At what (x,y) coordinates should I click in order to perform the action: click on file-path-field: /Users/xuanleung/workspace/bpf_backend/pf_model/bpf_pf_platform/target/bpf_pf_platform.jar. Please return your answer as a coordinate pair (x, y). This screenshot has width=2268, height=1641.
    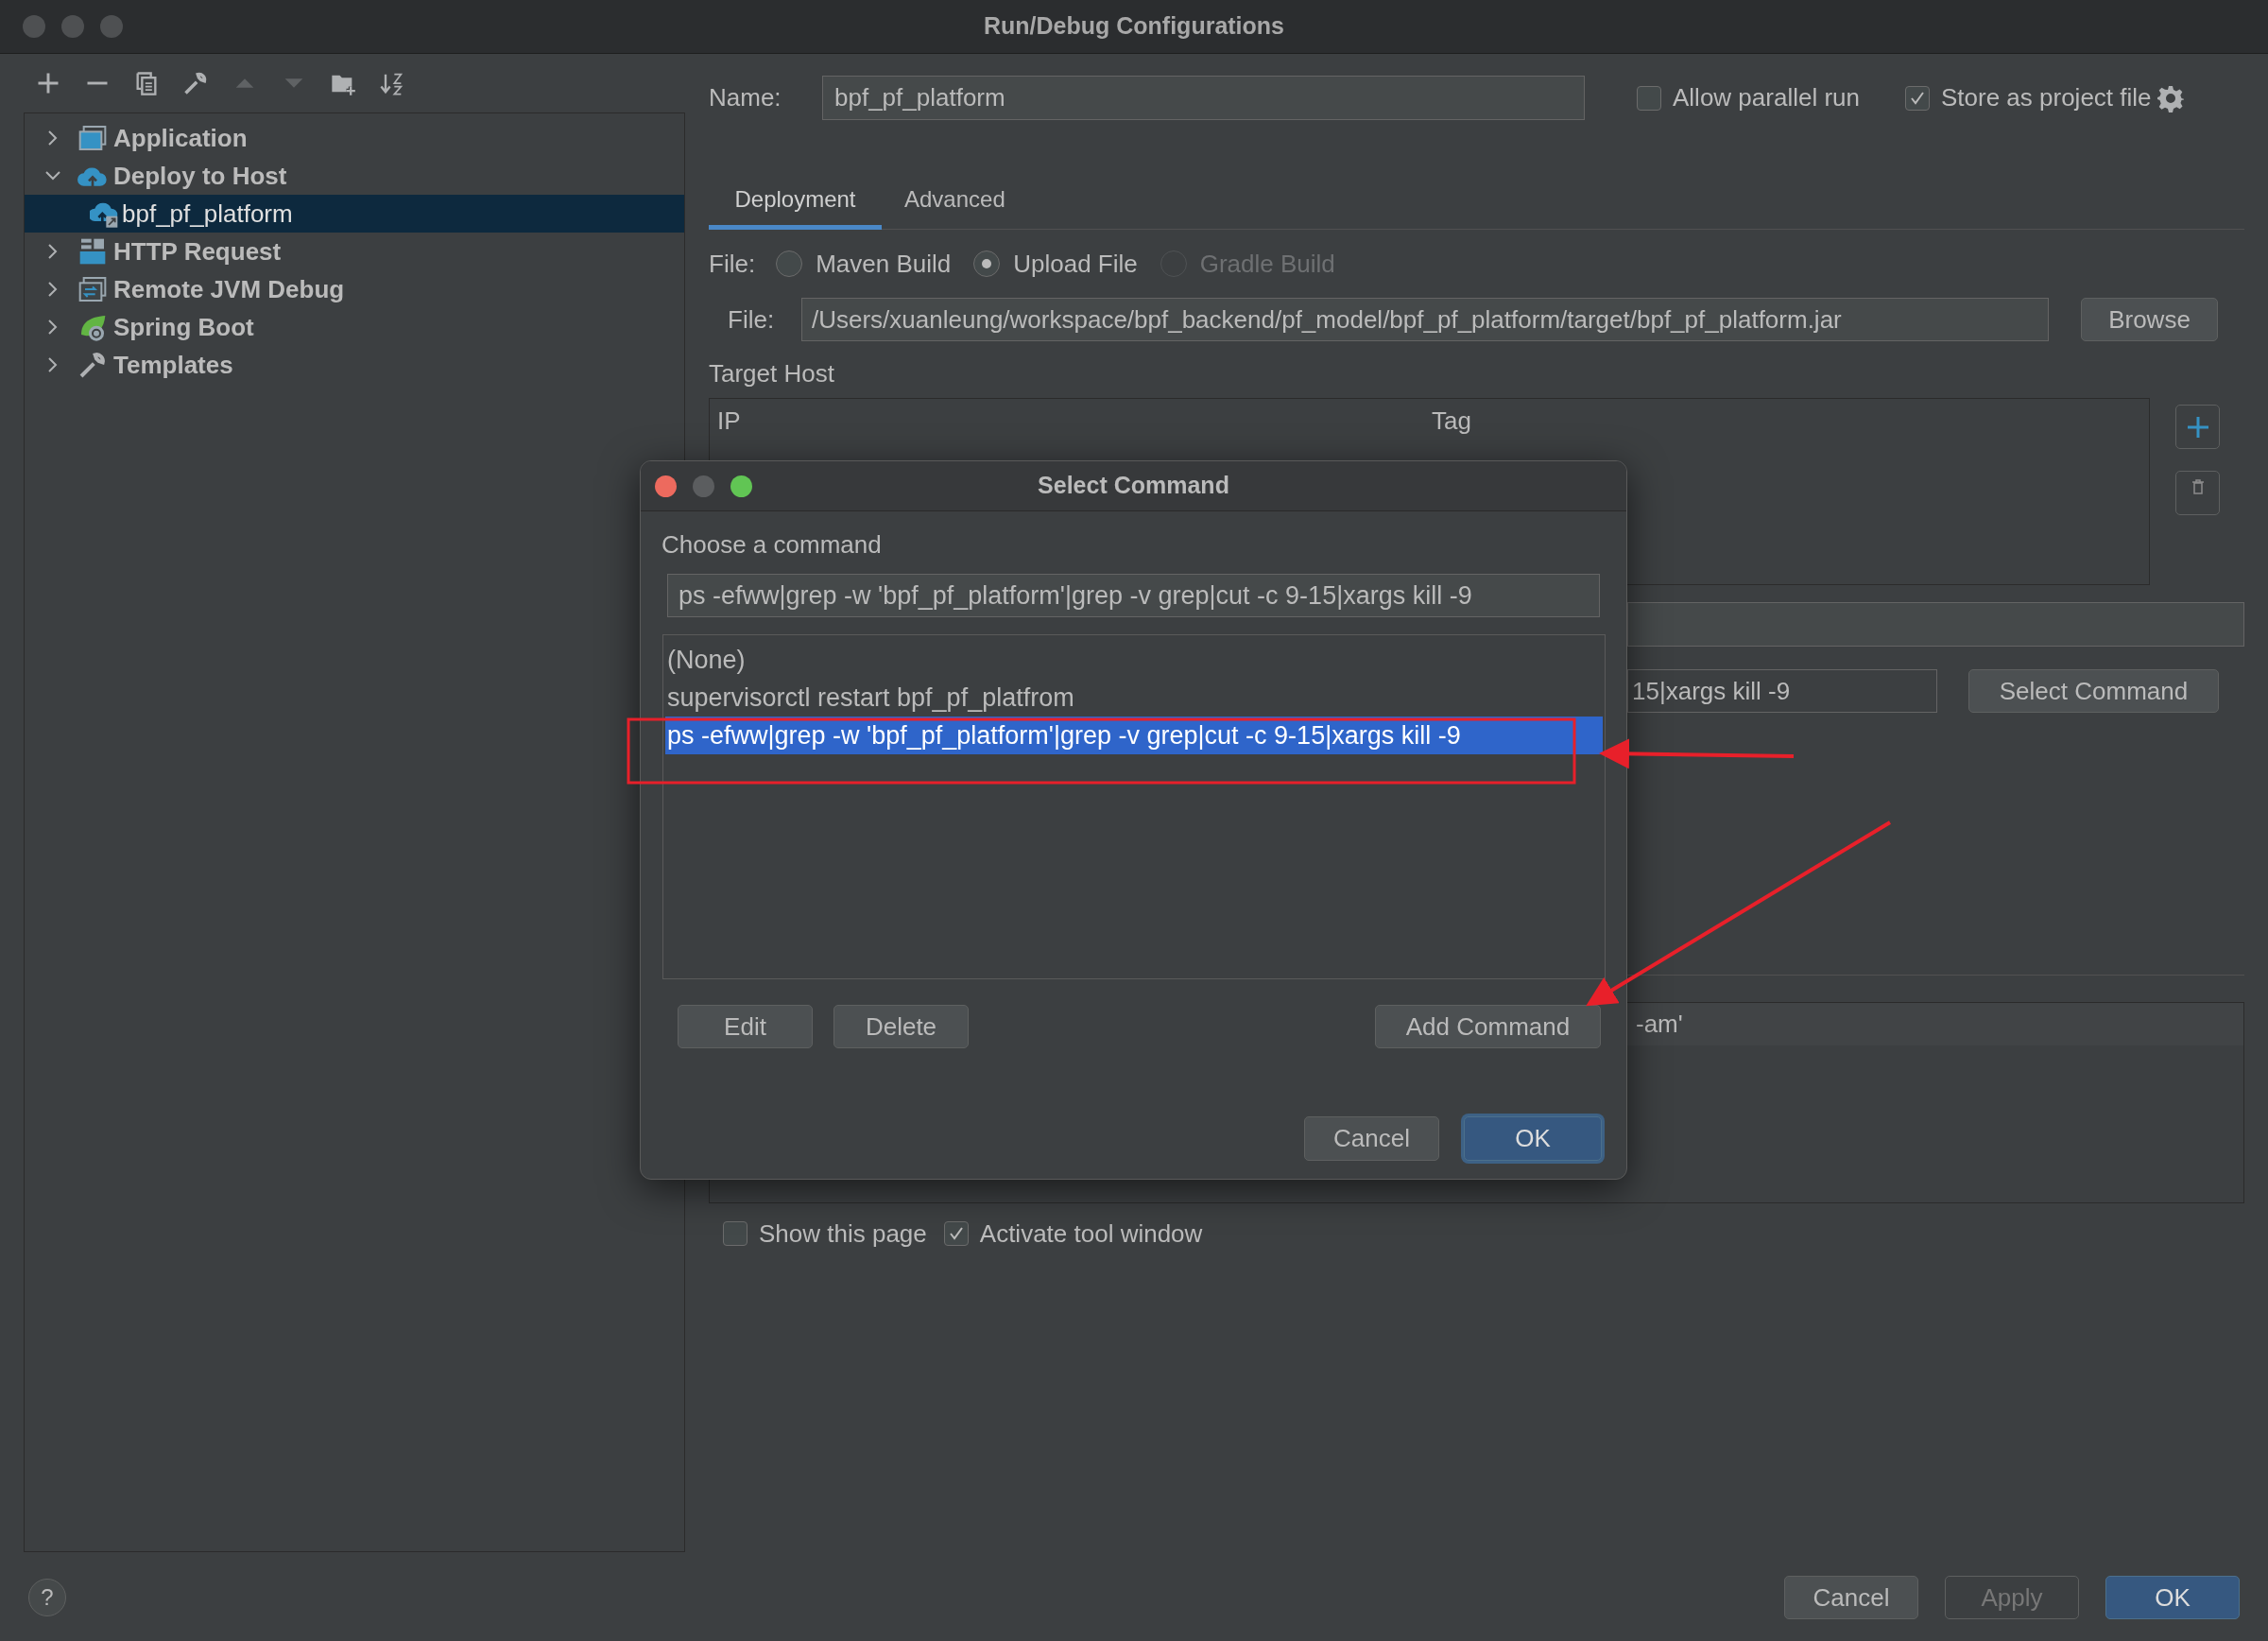
    Looking at the image, I should click on (1425, 319).